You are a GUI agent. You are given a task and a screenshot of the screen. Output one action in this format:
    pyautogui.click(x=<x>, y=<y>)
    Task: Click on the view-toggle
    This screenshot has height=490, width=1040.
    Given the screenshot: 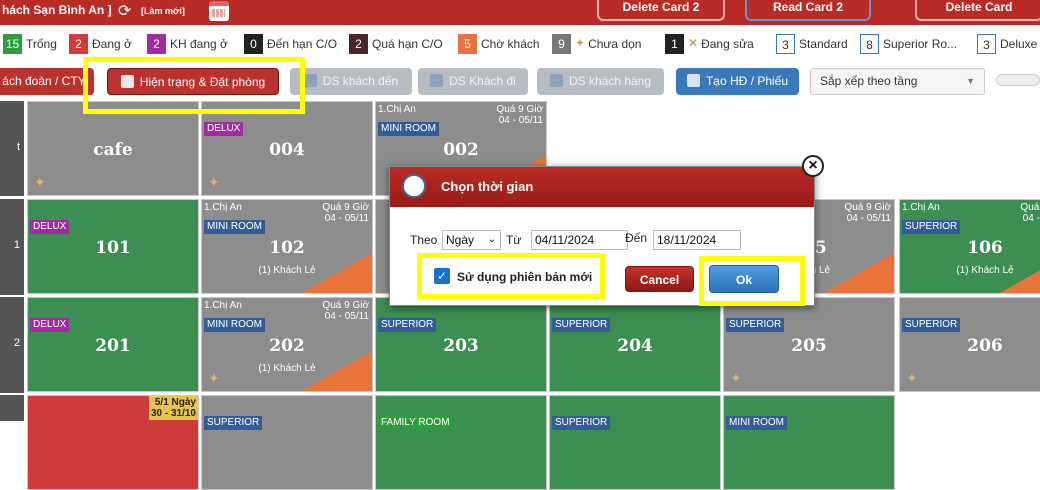 What is the action you would take?
    pyautogui.click(x=1018, y=80)
    